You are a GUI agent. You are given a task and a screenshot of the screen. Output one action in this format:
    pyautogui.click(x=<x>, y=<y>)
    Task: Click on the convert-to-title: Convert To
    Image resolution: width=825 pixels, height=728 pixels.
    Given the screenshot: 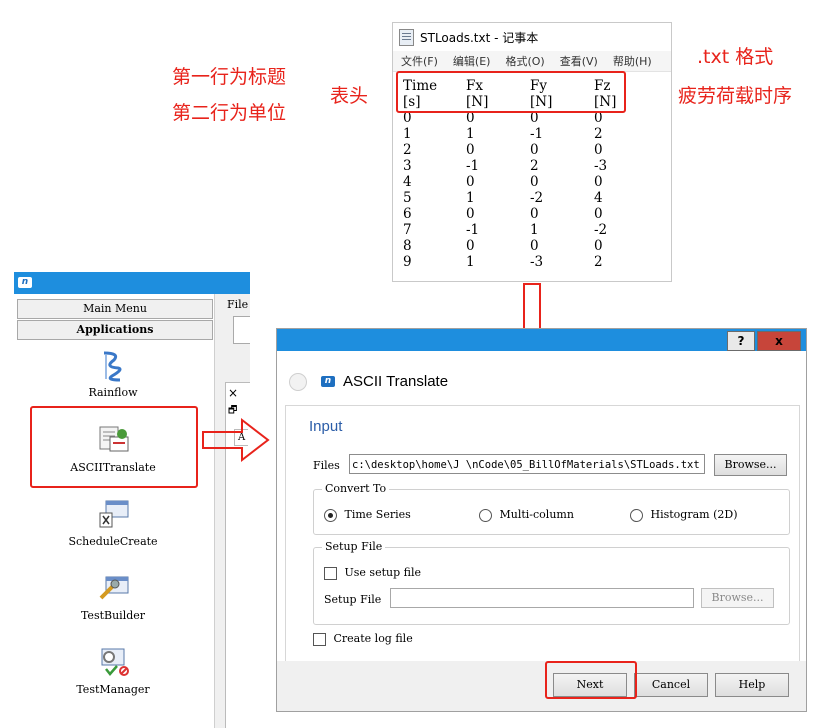 What is the action you would take?
    pyautogui.click(x=356, y=488)
    